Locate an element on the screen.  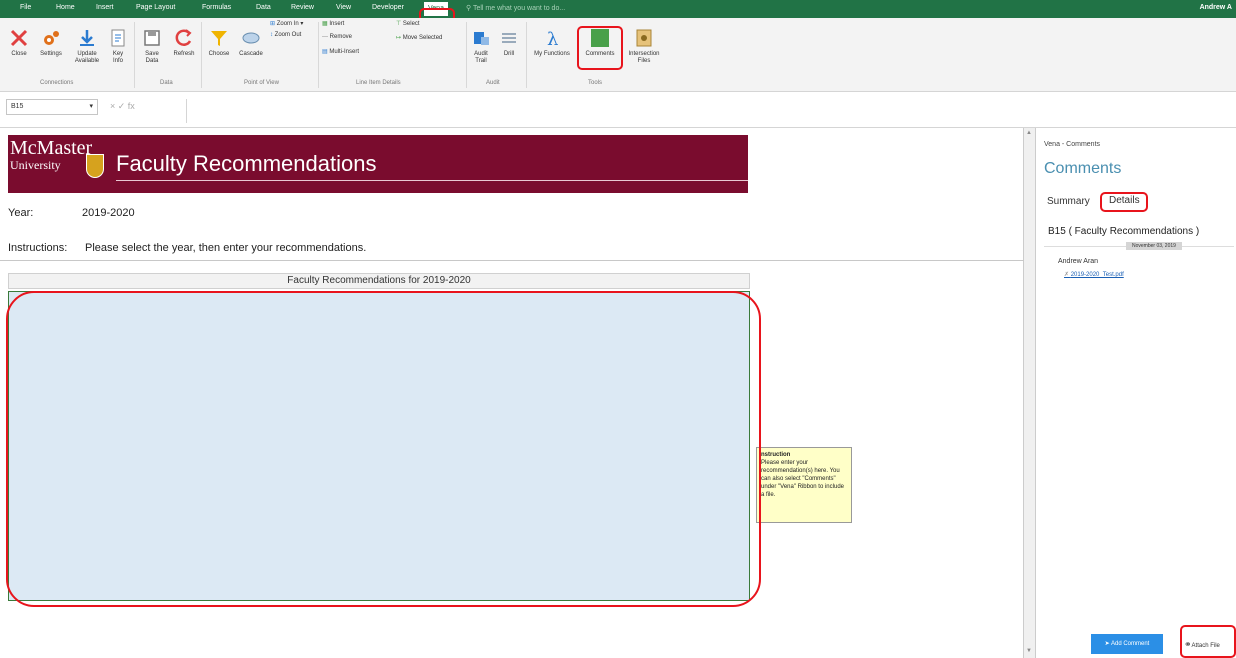
save-data-button: Save Data is located at coordinates (152, 46).